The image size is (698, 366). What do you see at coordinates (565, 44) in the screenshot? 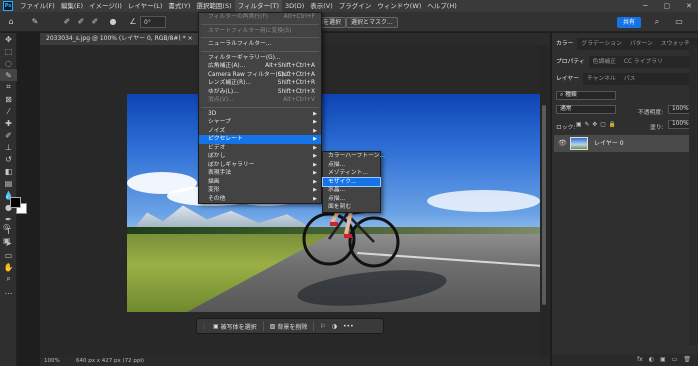
I see `tab-color: カラー` at bounding box center [565, 44].